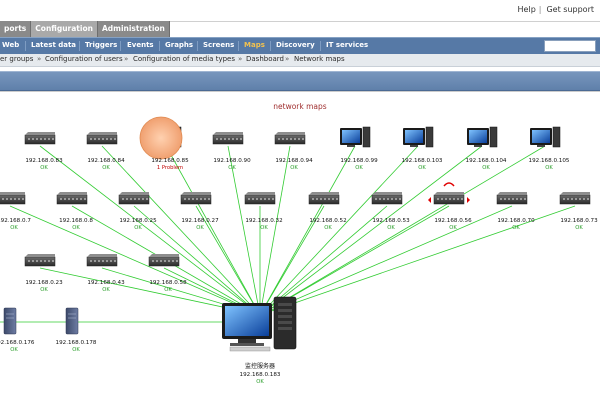 The width and height of the screenshot is (600, 401). Describe the element at coordinates (259, 324) in the screenshot. I see `monitoring-server-icon` at that location.